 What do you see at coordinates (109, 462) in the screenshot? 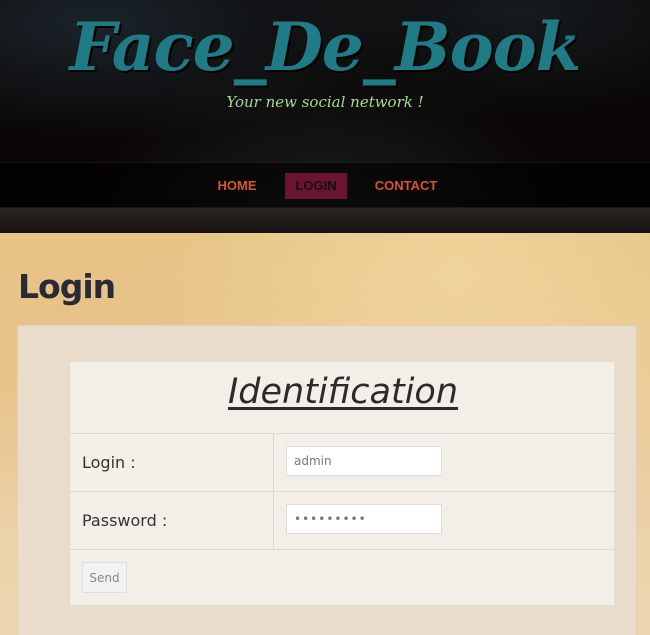
I see `login-label: Login :` at bounding box center [109, 462].